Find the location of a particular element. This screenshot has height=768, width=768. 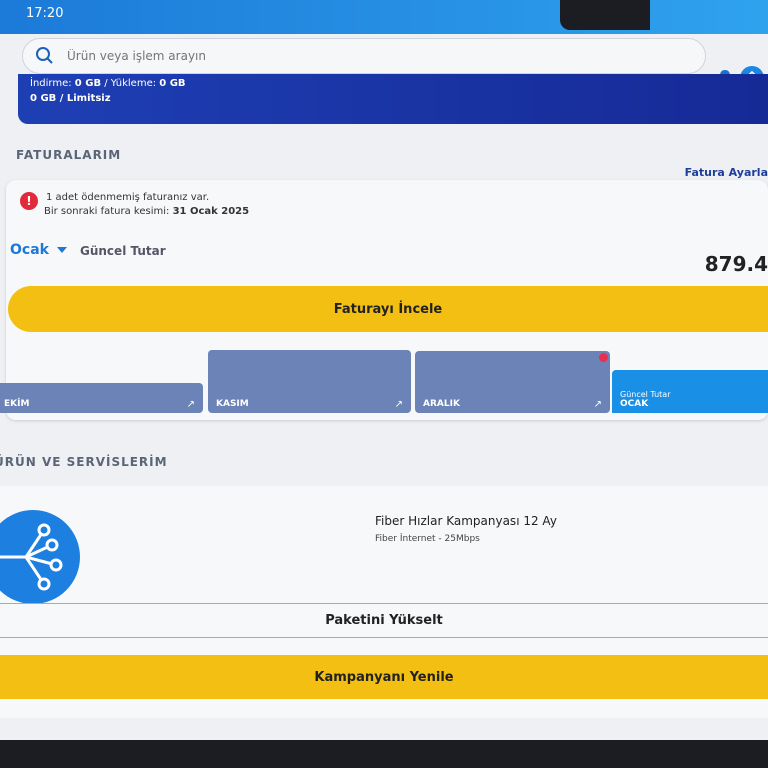

alert-icon: ! is located at coordinates (29, 201).